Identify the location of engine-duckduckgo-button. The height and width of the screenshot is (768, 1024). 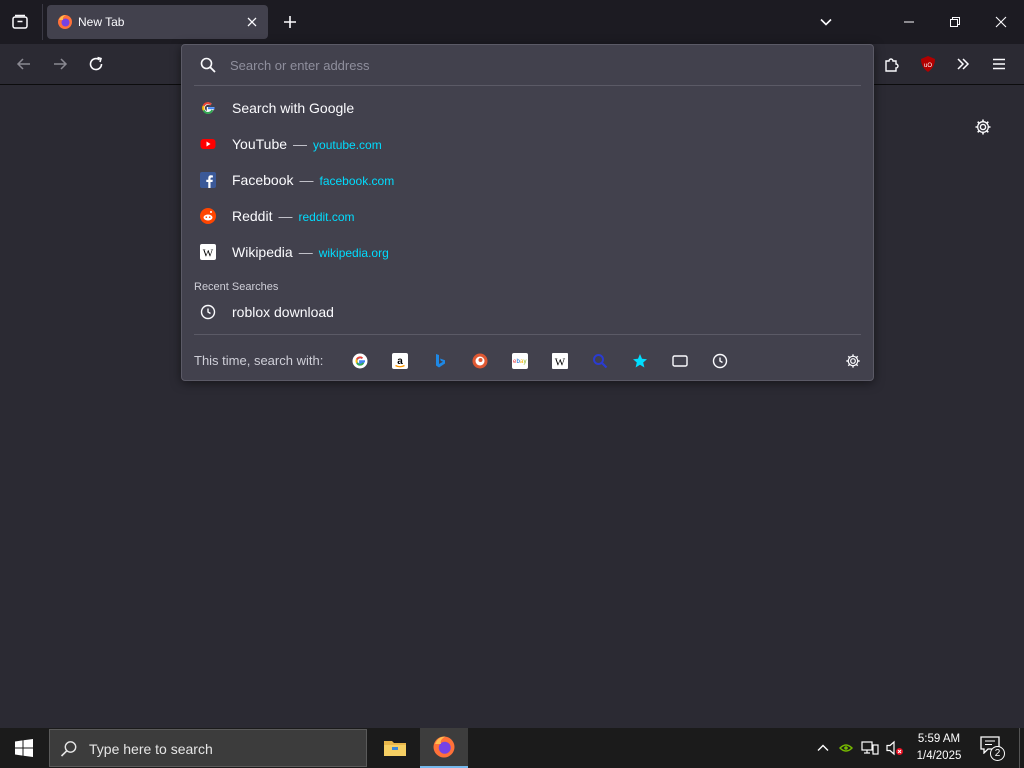
(480, 361).